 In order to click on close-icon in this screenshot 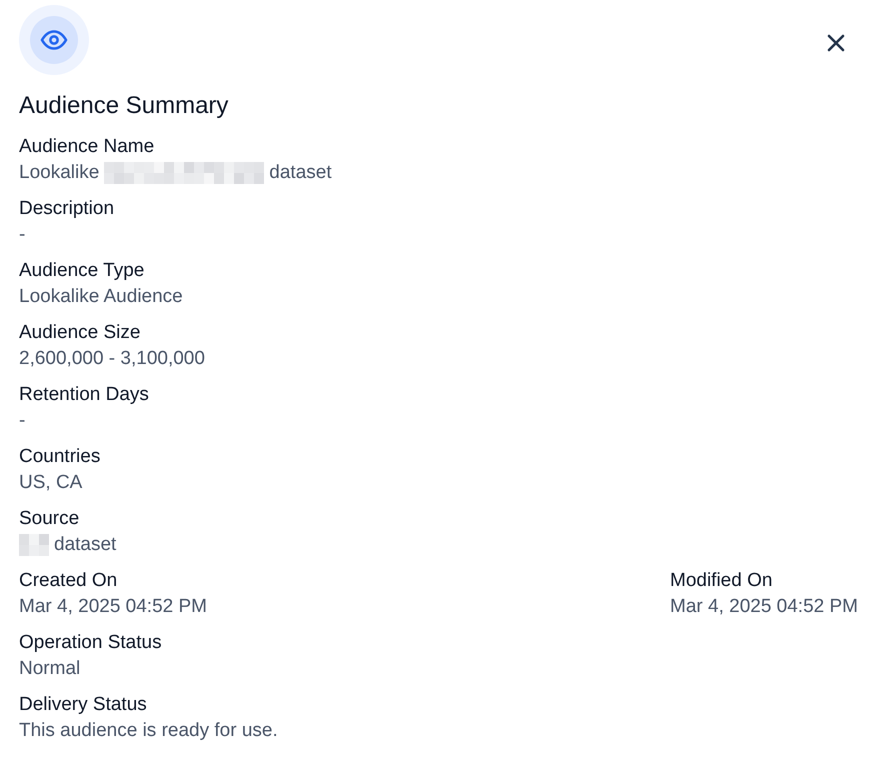, I will do `click(836, 43)`.